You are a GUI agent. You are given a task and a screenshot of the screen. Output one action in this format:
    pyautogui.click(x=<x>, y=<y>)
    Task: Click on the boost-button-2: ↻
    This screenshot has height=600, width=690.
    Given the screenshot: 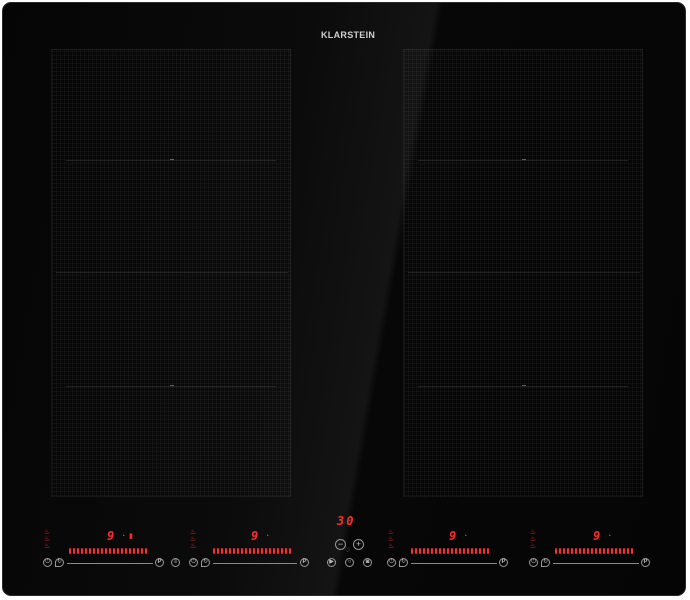 What is the action you would take?
    pyautogui.click(x=205, y=562)
    